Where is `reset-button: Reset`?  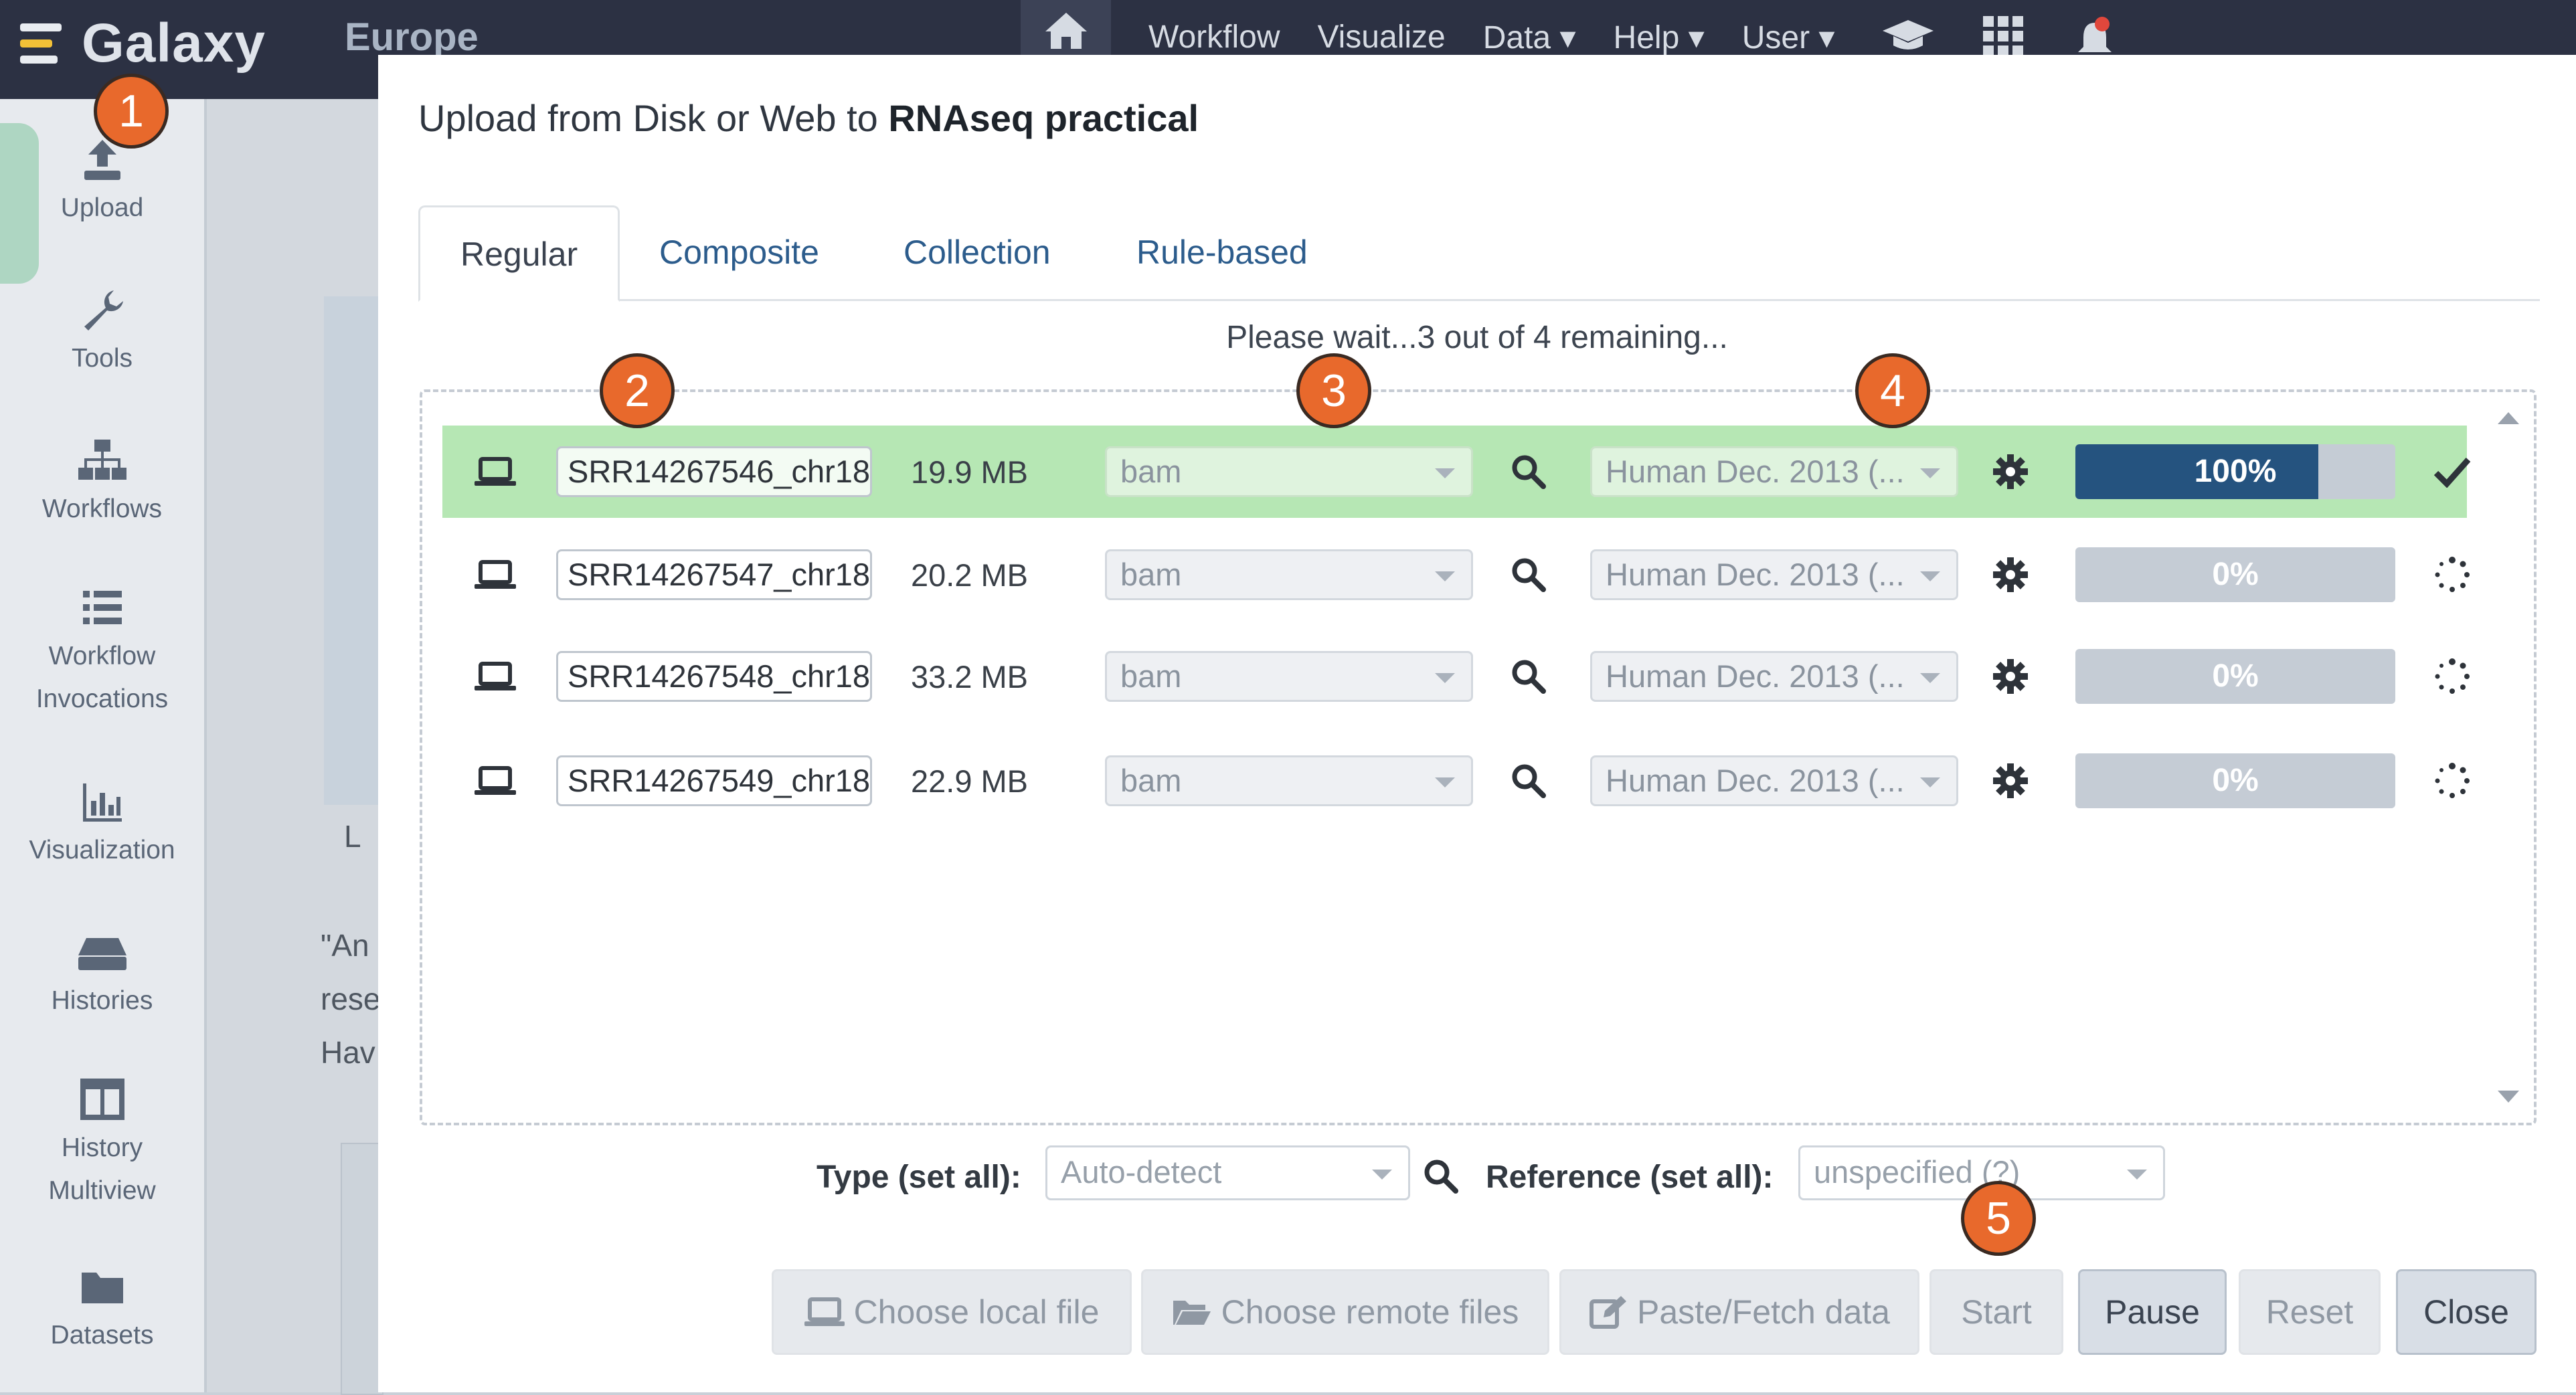 reset-button: Reset is located at coordinates (2310, 1312).